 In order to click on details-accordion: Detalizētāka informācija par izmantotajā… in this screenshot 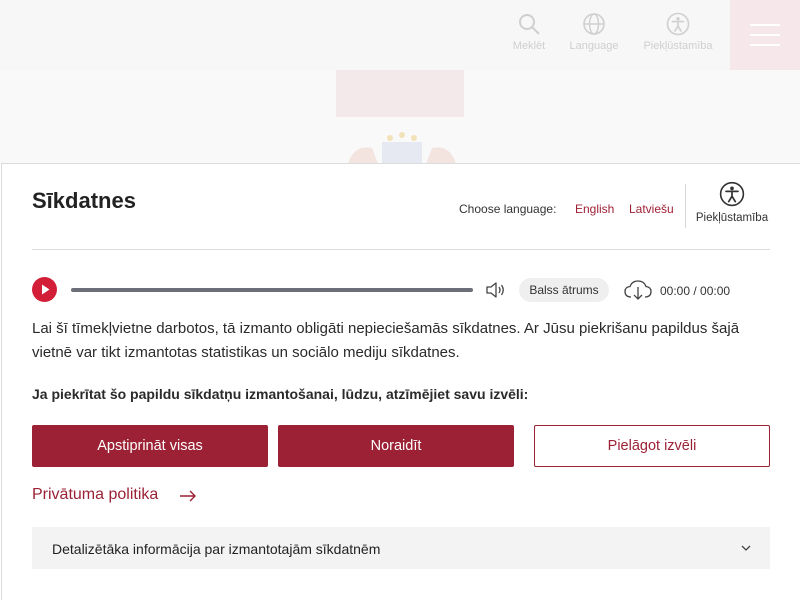, I will do `click(401, 548)`.